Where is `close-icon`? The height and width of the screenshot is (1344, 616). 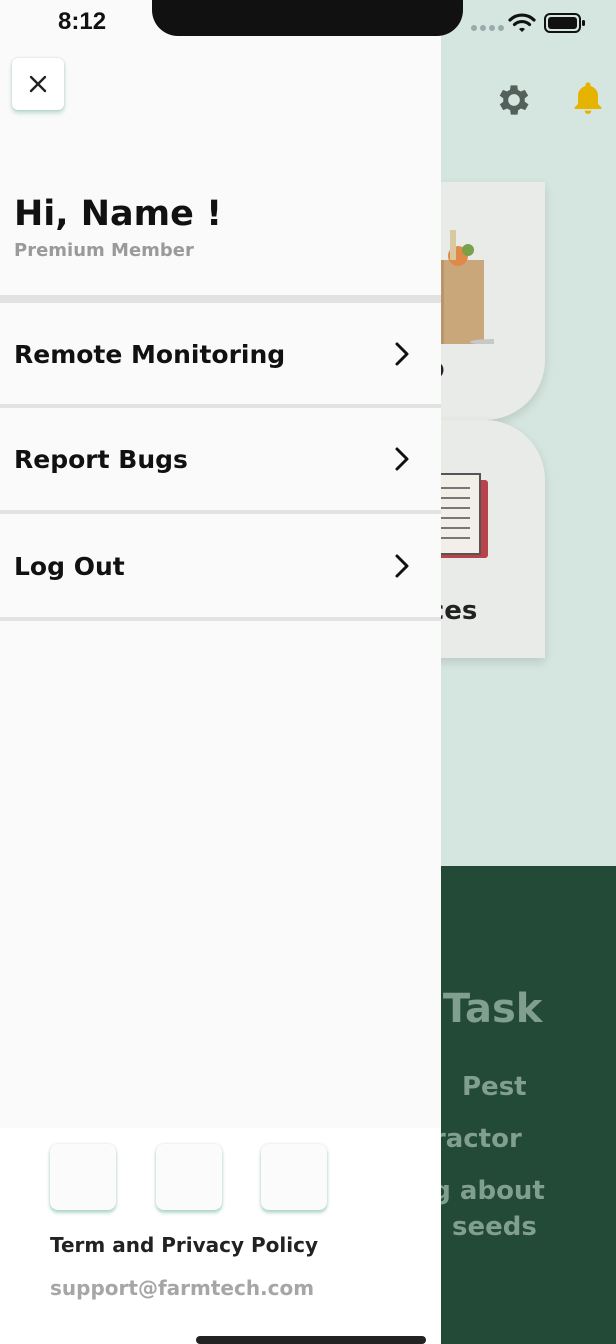 close-icon is located at coordinates (38, 84).